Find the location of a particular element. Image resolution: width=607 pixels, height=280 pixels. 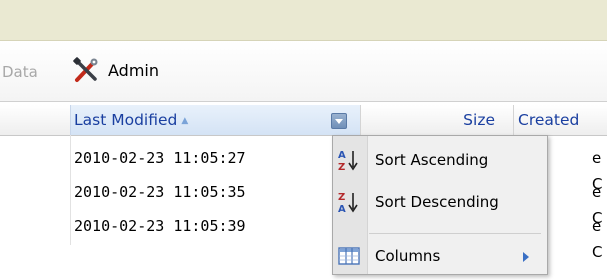

submenu-arrow-icon is located at coordinates (526, 257).